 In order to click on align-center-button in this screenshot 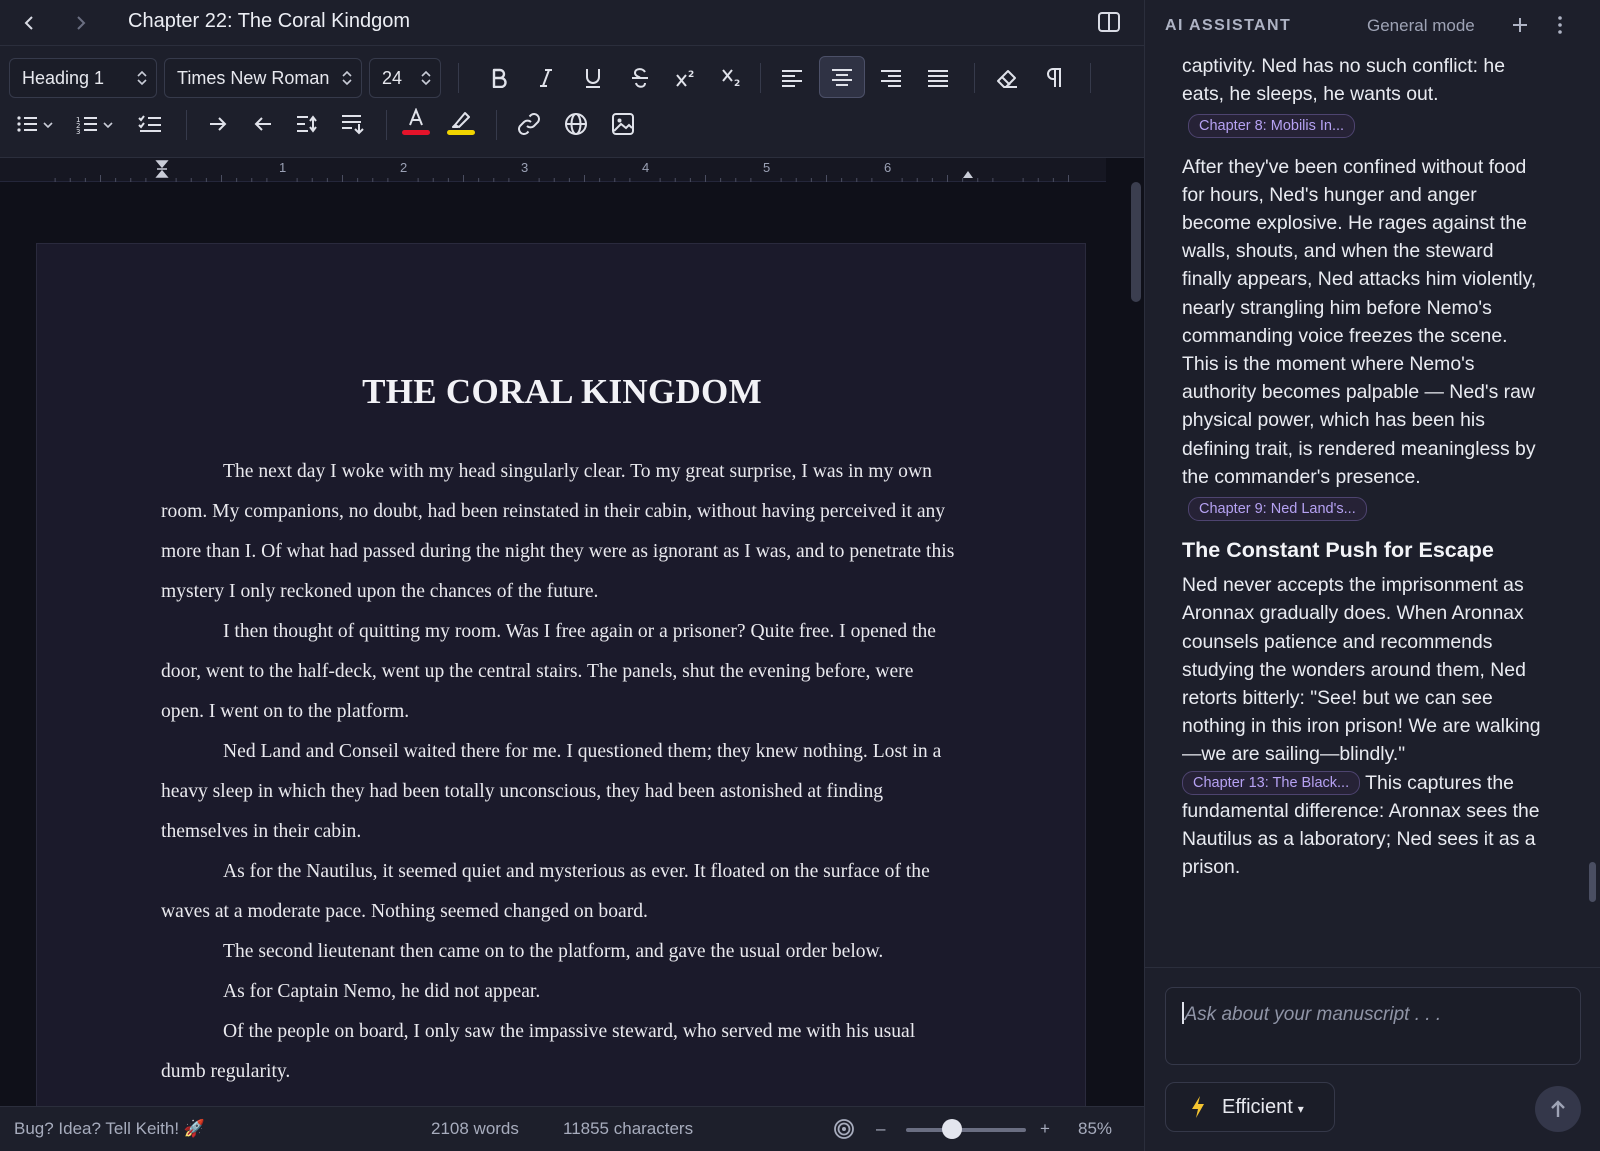, I will do `click(842, 77)`.